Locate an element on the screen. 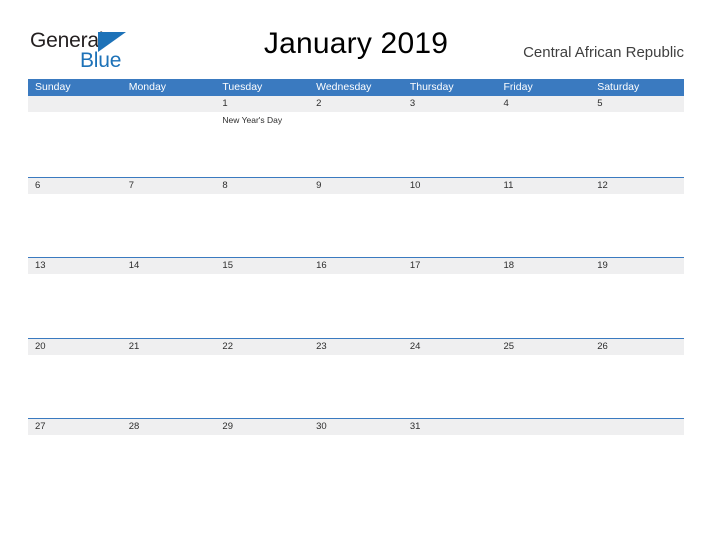 This screenshot has width=712, height=550. region-label: Central African Republic is located at coordinates (603, 52).